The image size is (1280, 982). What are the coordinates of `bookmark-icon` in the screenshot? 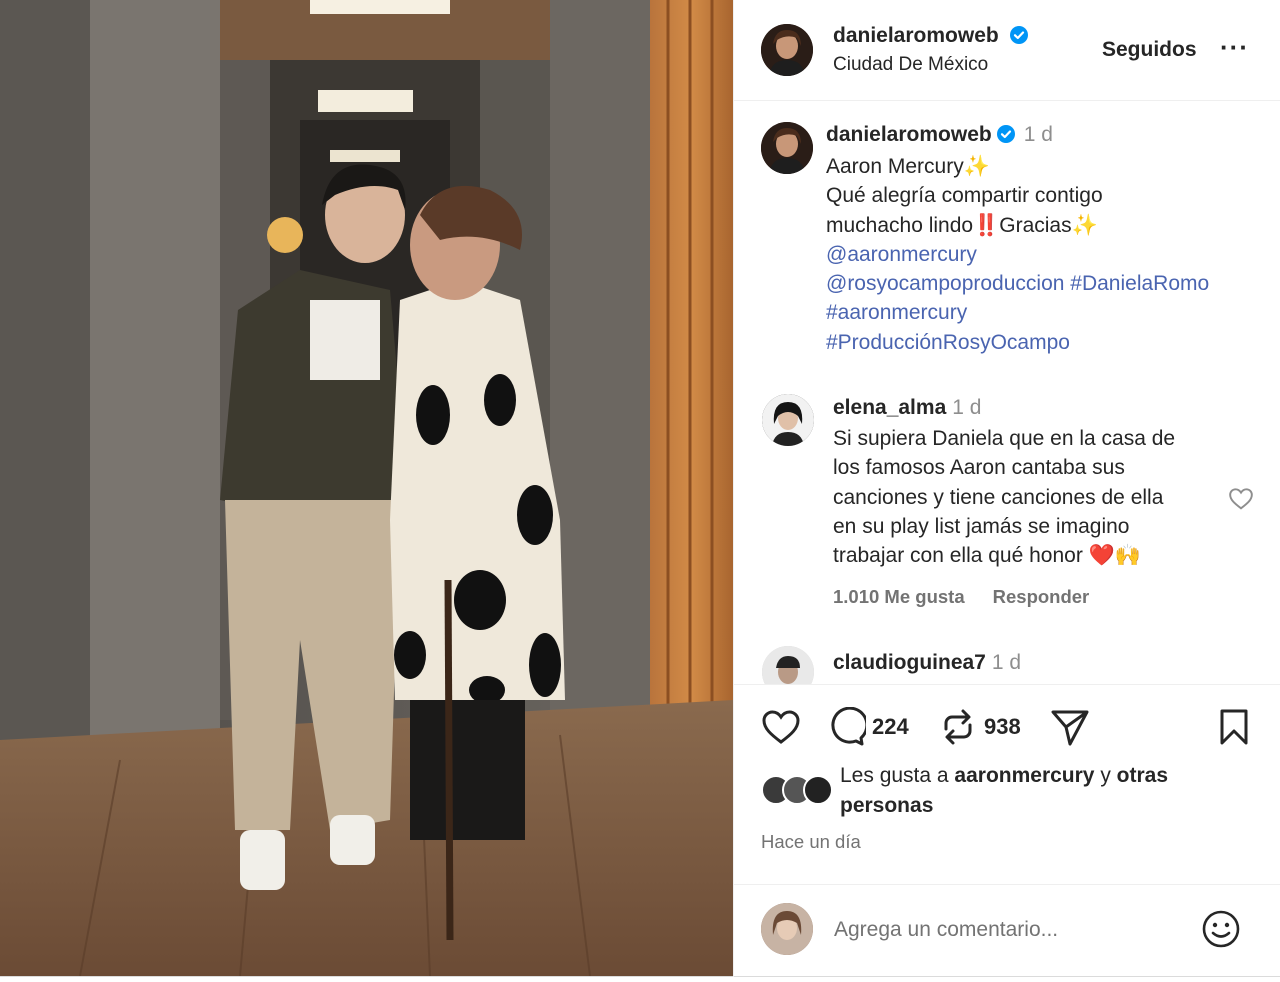 It's located at (1234, 727).